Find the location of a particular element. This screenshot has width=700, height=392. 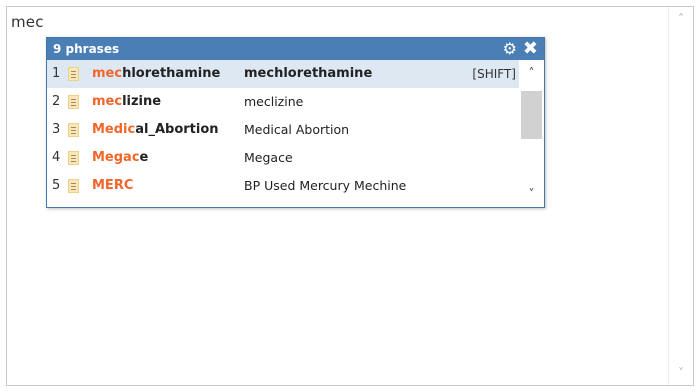

chevron-down-icon: ˅ is located at coordinates (531, 194).